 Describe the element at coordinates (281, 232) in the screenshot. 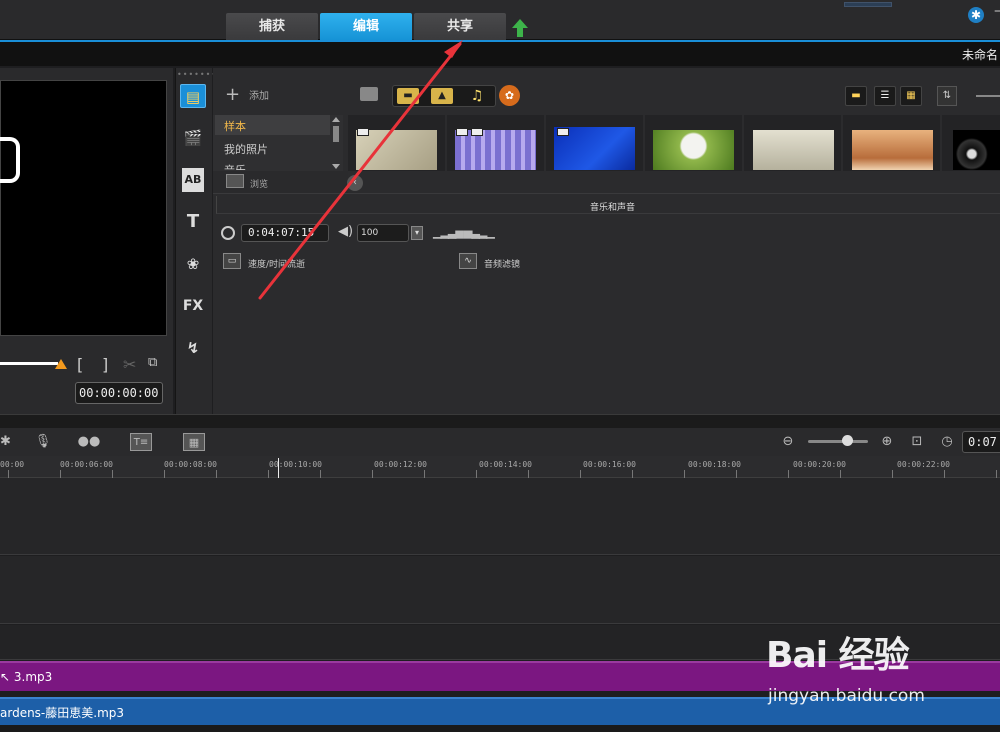

I see `duration-value: 0:04:07:15` at that location.